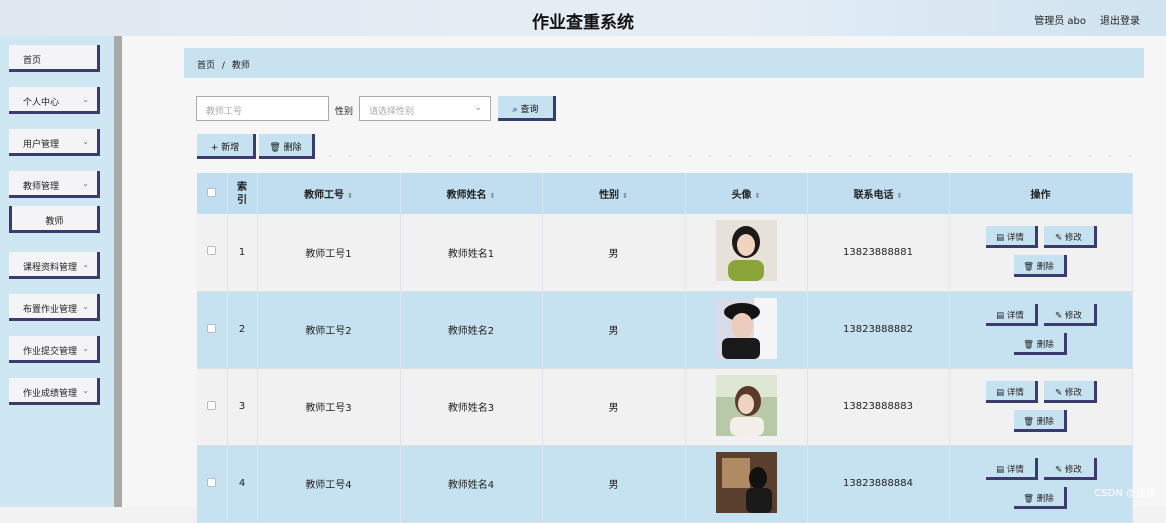  Describe the element at coordinates (878, 253) in the screenshot. I see `phone-cell: 13823888881` at that location.